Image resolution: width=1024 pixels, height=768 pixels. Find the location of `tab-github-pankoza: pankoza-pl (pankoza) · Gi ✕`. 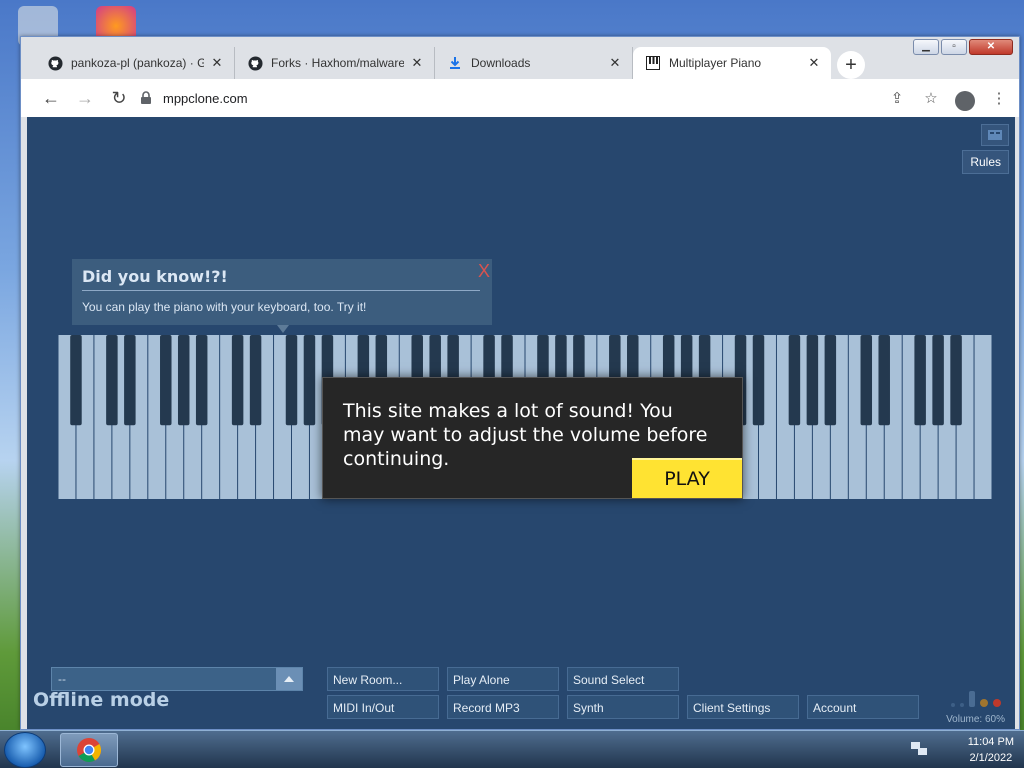

tab-github-pankoza: pankoza-pl (pankoza) · Gi ✕ is located at coordinates (135, 63).